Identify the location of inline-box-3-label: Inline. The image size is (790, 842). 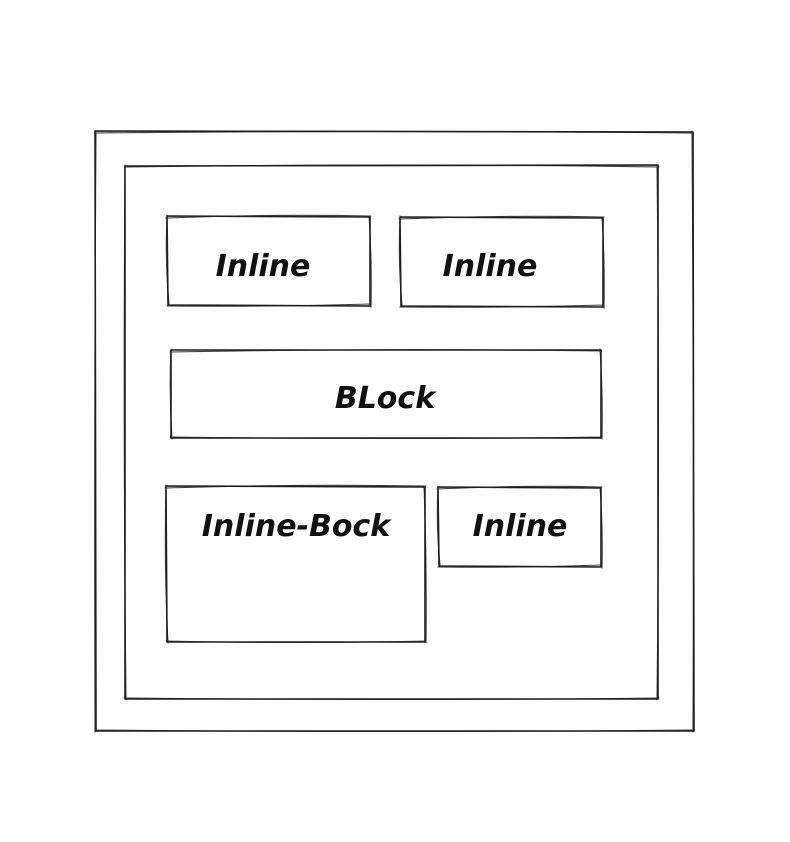
(520, 526).